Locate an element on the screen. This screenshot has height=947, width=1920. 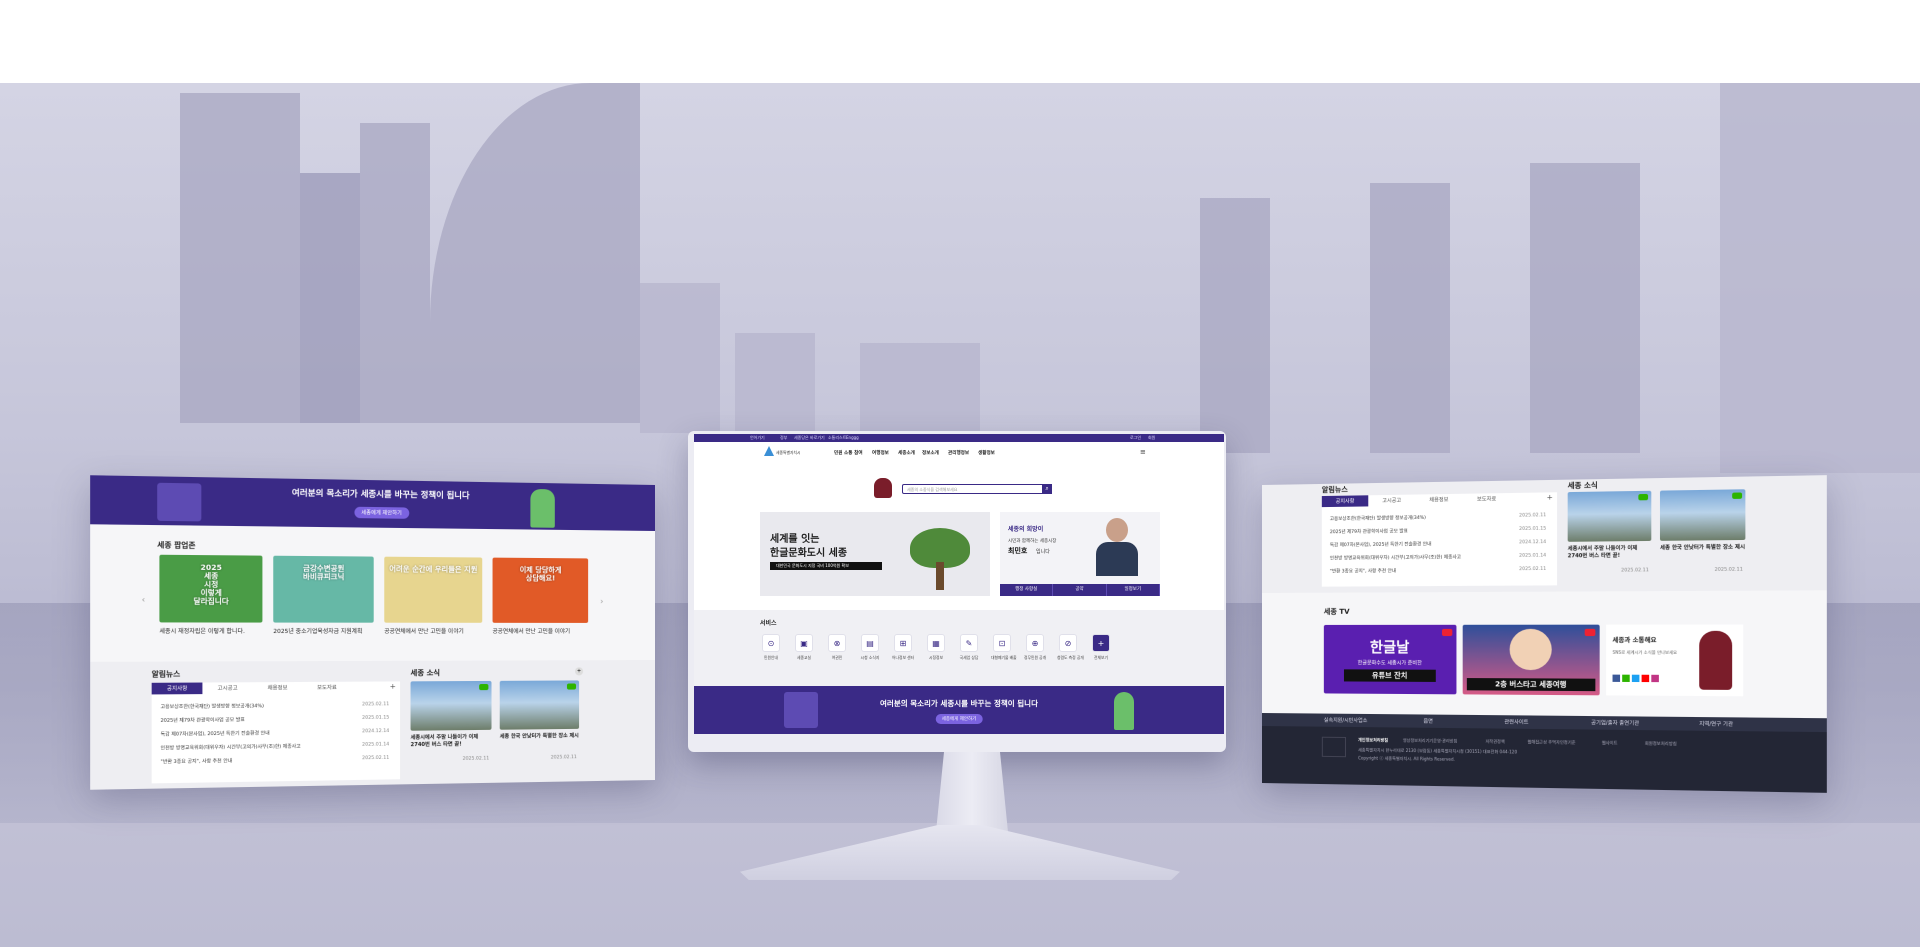
popup-card-art: 어려운 순간에 우리들은 지원 is located at coordinates (433, 569).